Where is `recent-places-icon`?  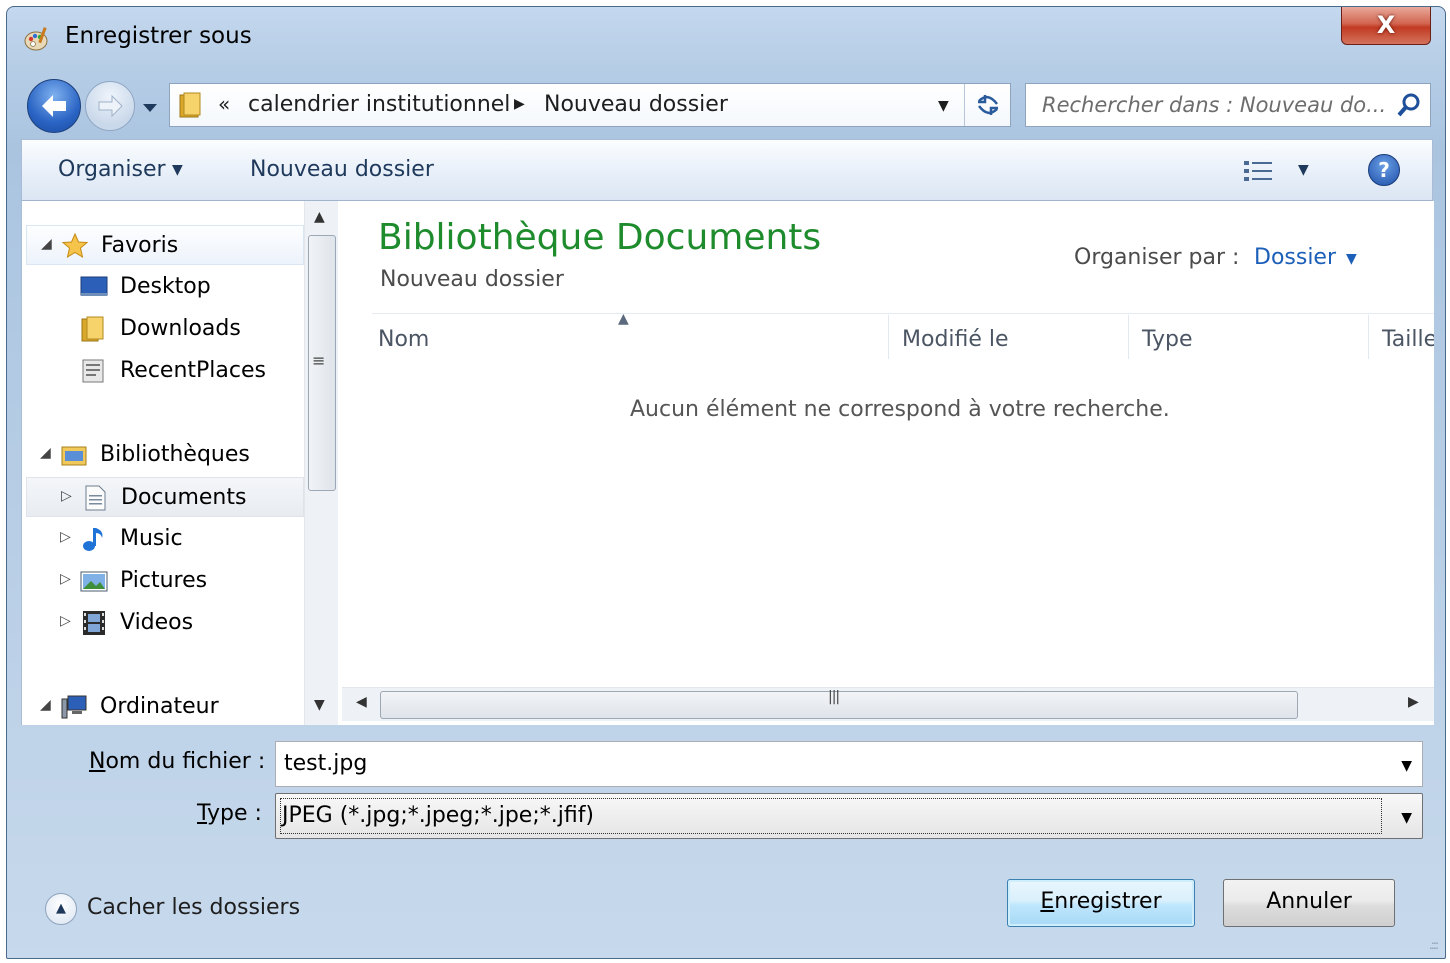 recent-places-icon is located at coordinates (93, 371).